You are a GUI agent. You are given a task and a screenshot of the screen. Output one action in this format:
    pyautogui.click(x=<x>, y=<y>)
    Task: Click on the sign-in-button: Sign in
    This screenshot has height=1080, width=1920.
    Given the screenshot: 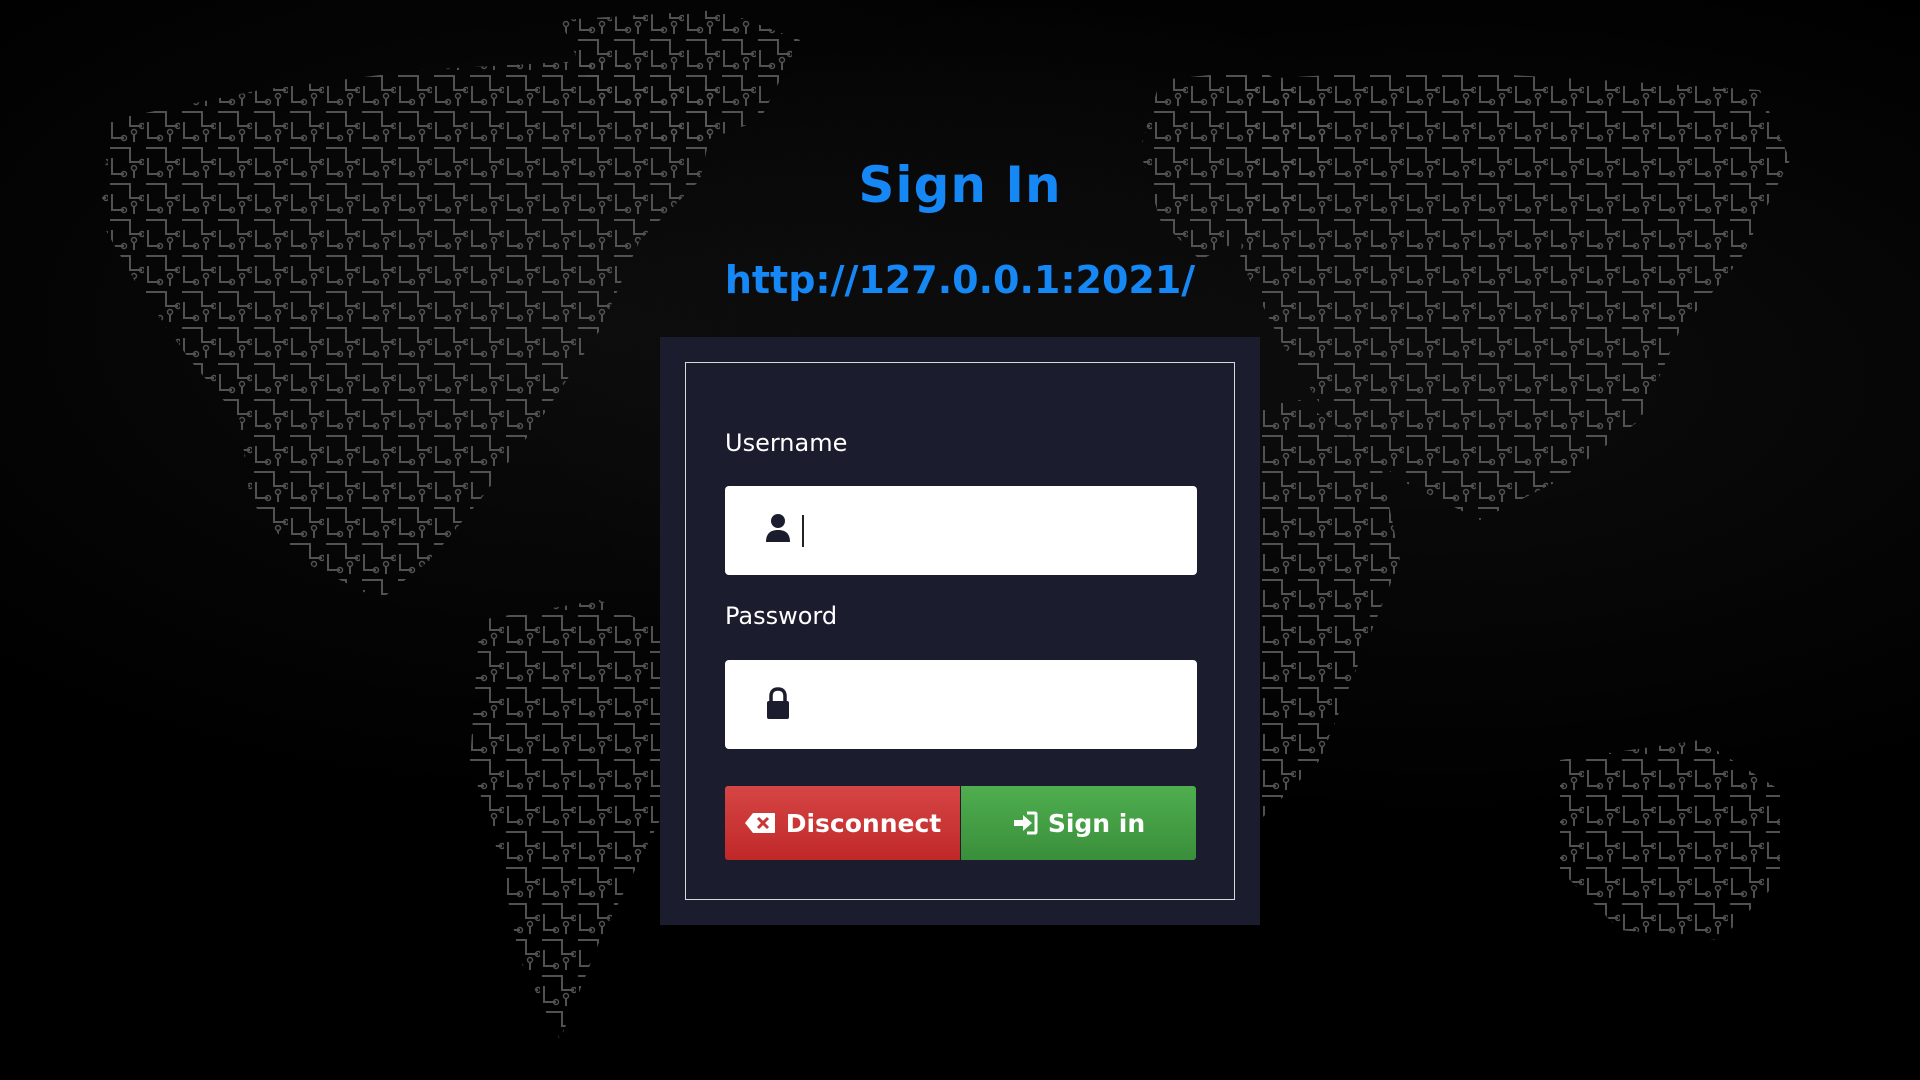 What is the action you would take?
    pyautogui.click(x=1078, y=823)
    